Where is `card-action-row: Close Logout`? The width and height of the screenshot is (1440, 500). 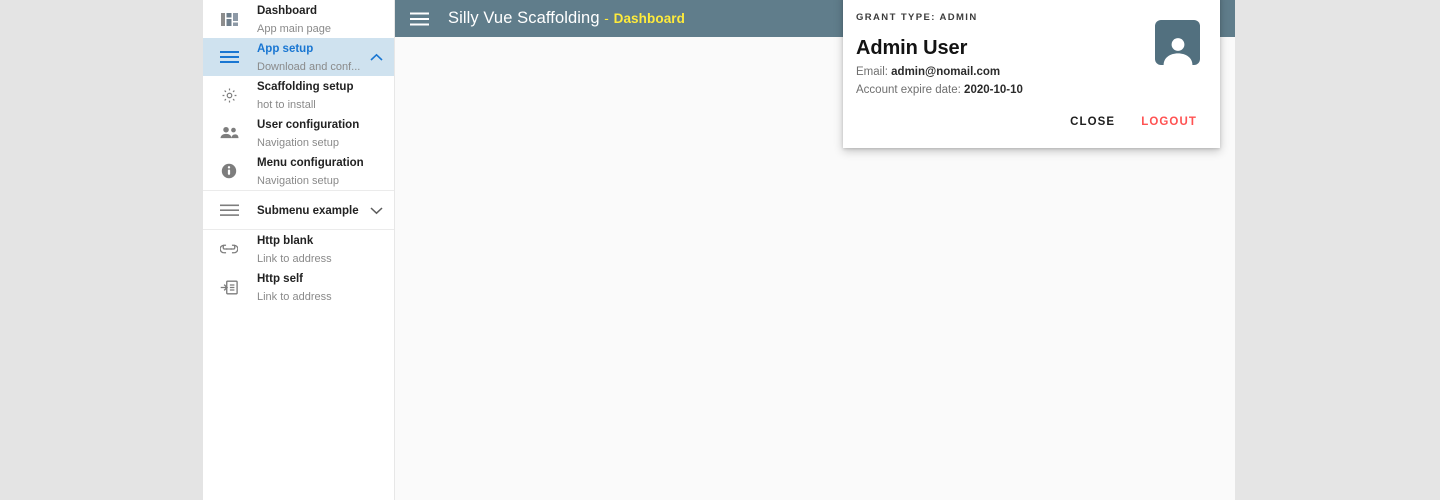 card-action-row: Close Logout is located at coordinates (1133, 122).